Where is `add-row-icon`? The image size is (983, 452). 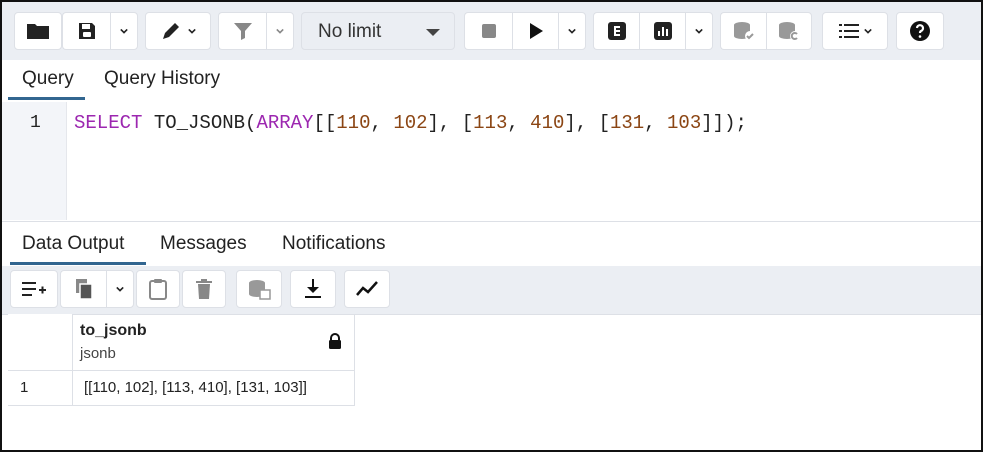
add-row-icon is located at coordinates (34, 289).